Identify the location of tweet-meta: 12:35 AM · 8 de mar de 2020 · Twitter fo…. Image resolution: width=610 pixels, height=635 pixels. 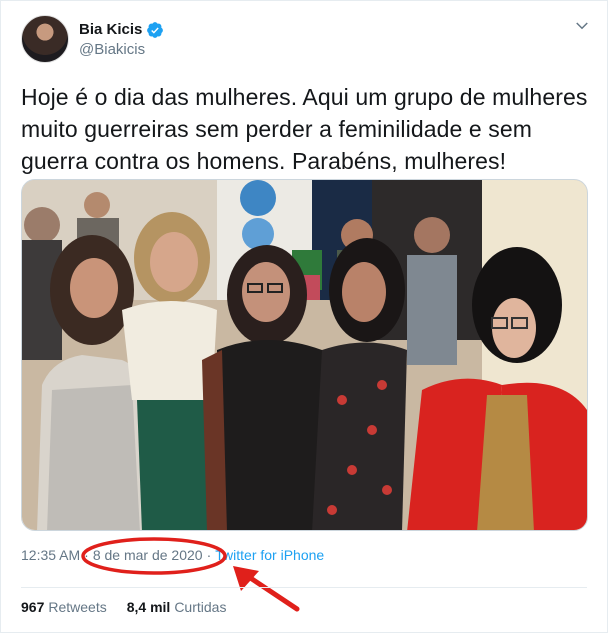
(172, 555).